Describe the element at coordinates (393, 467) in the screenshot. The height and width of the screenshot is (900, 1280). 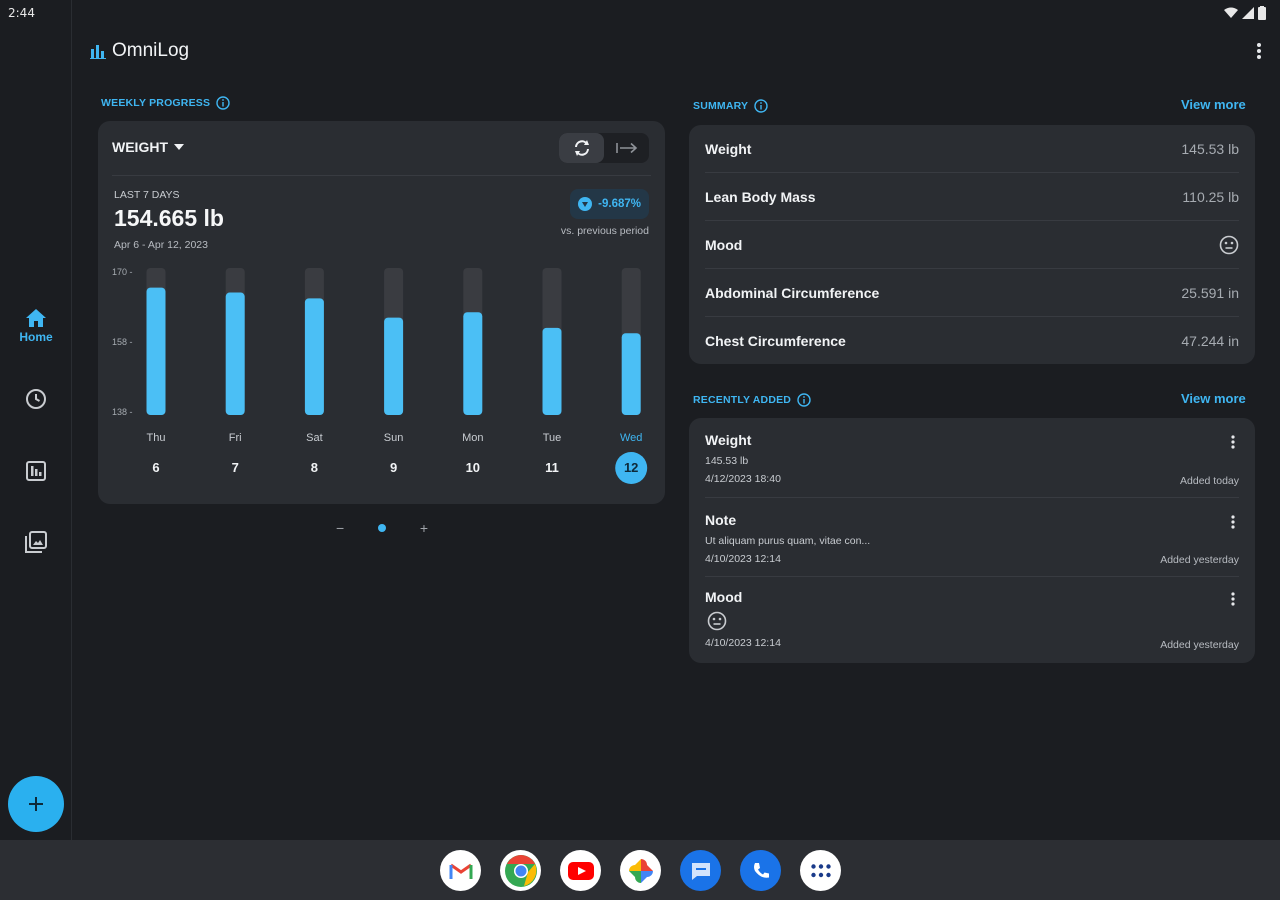
I see `day-number: 9` at that location.